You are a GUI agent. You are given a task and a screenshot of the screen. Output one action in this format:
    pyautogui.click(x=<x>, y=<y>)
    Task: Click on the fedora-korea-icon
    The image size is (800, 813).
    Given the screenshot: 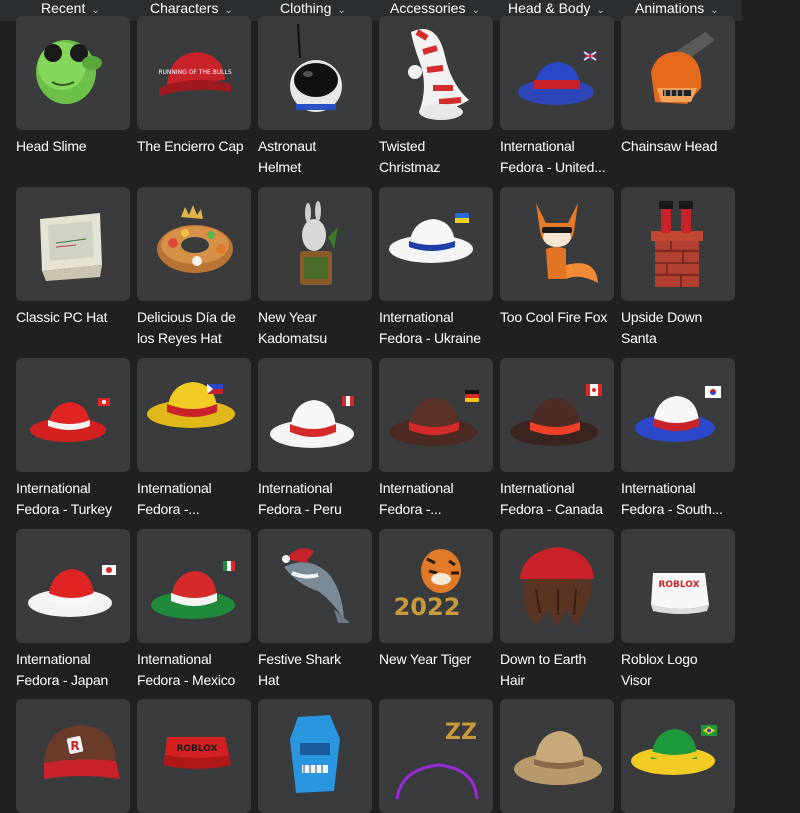 What is the action you would take?
    pyautogui.click(x=678, y=414)
    